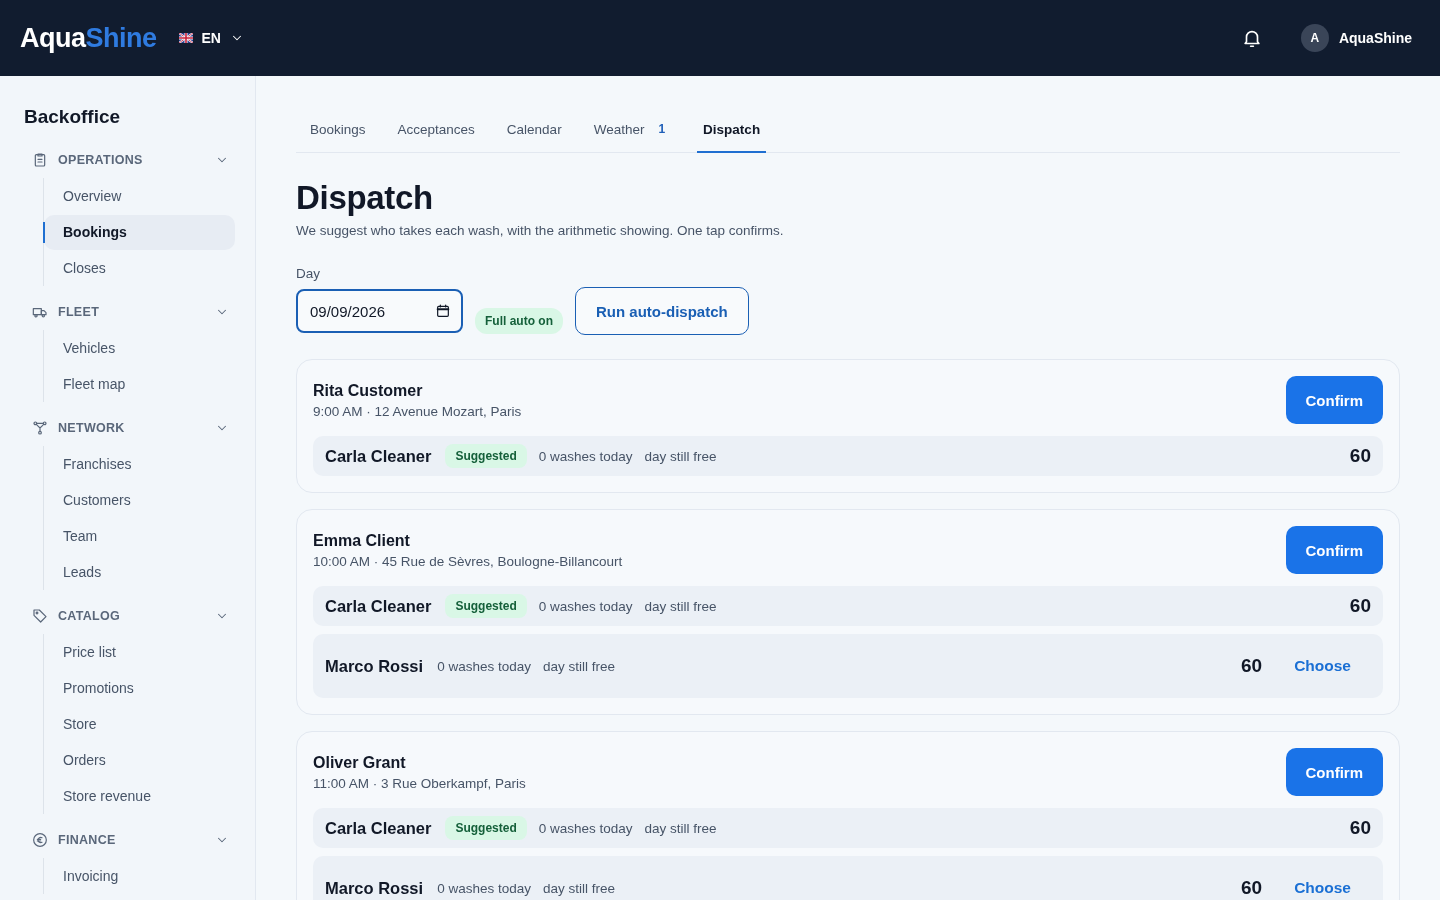  Describe the element at coordinates (629, 131) in the screenshot. I see `tab: Weather 1` at that location.